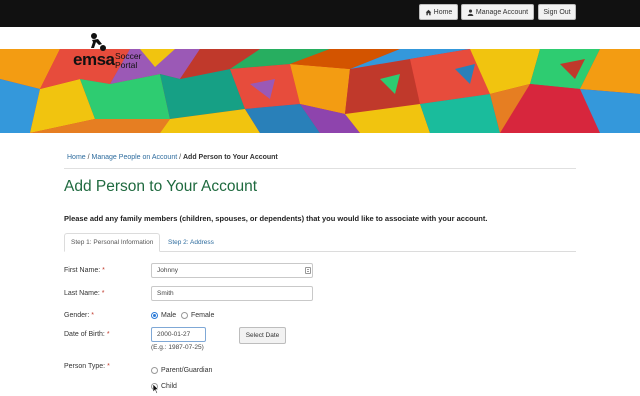 This screenshot has height=396, width=640. Describe the element at coordinates (470, 12) in the screenshot. I see `user-icon` at that location.